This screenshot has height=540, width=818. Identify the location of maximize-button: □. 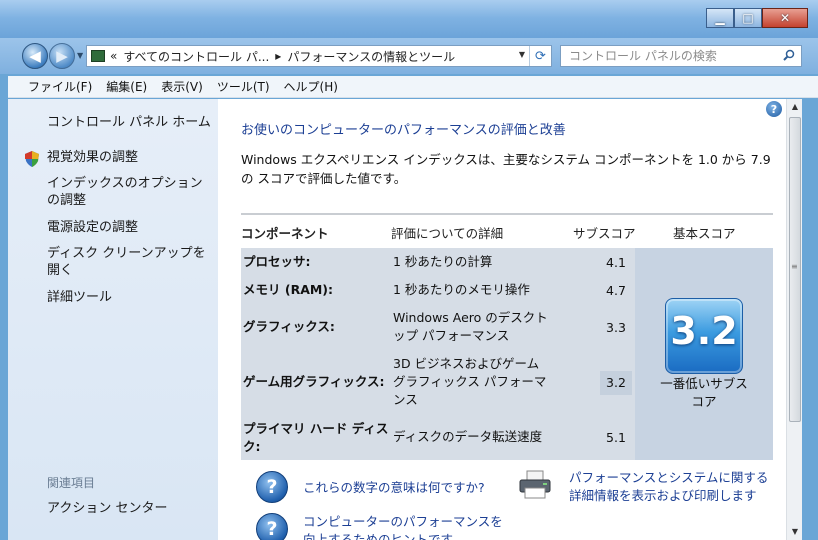
(748, 18).